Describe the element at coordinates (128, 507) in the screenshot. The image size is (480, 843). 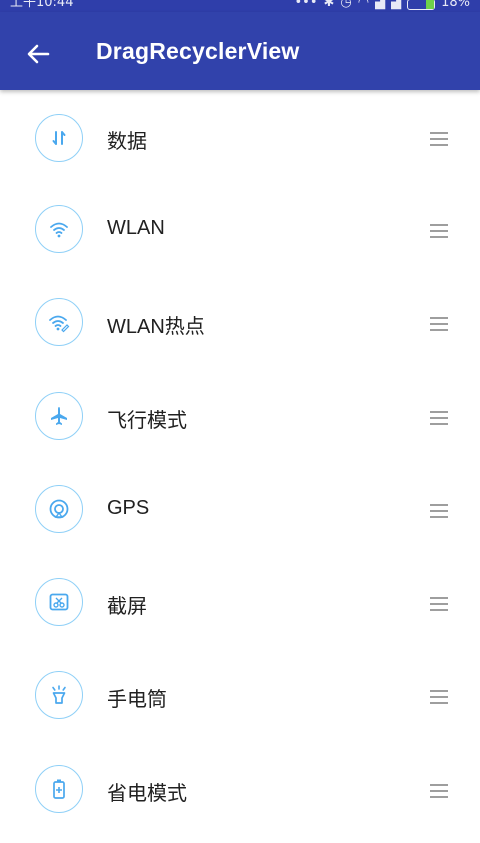
I see `item-label: GPS` at that location.